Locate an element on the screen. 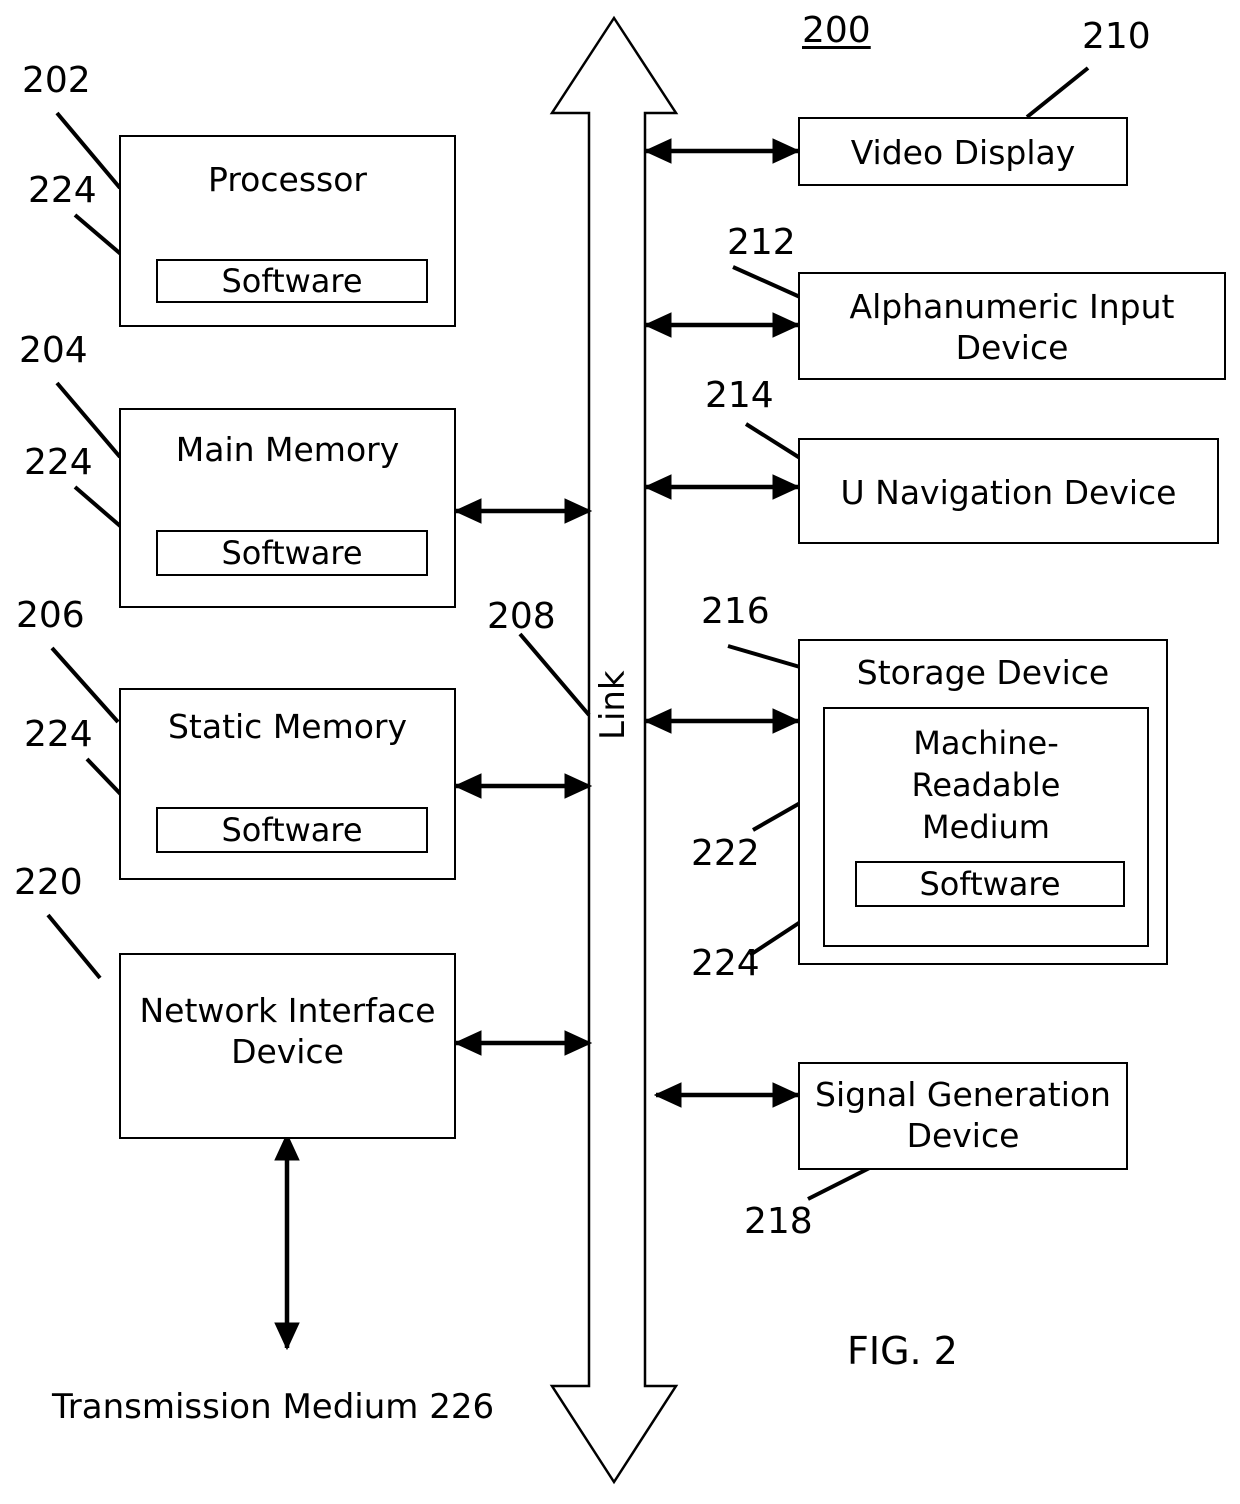 The image size is (1240, 1504). link-bus-label: Link is located at coordinates (613, 705).